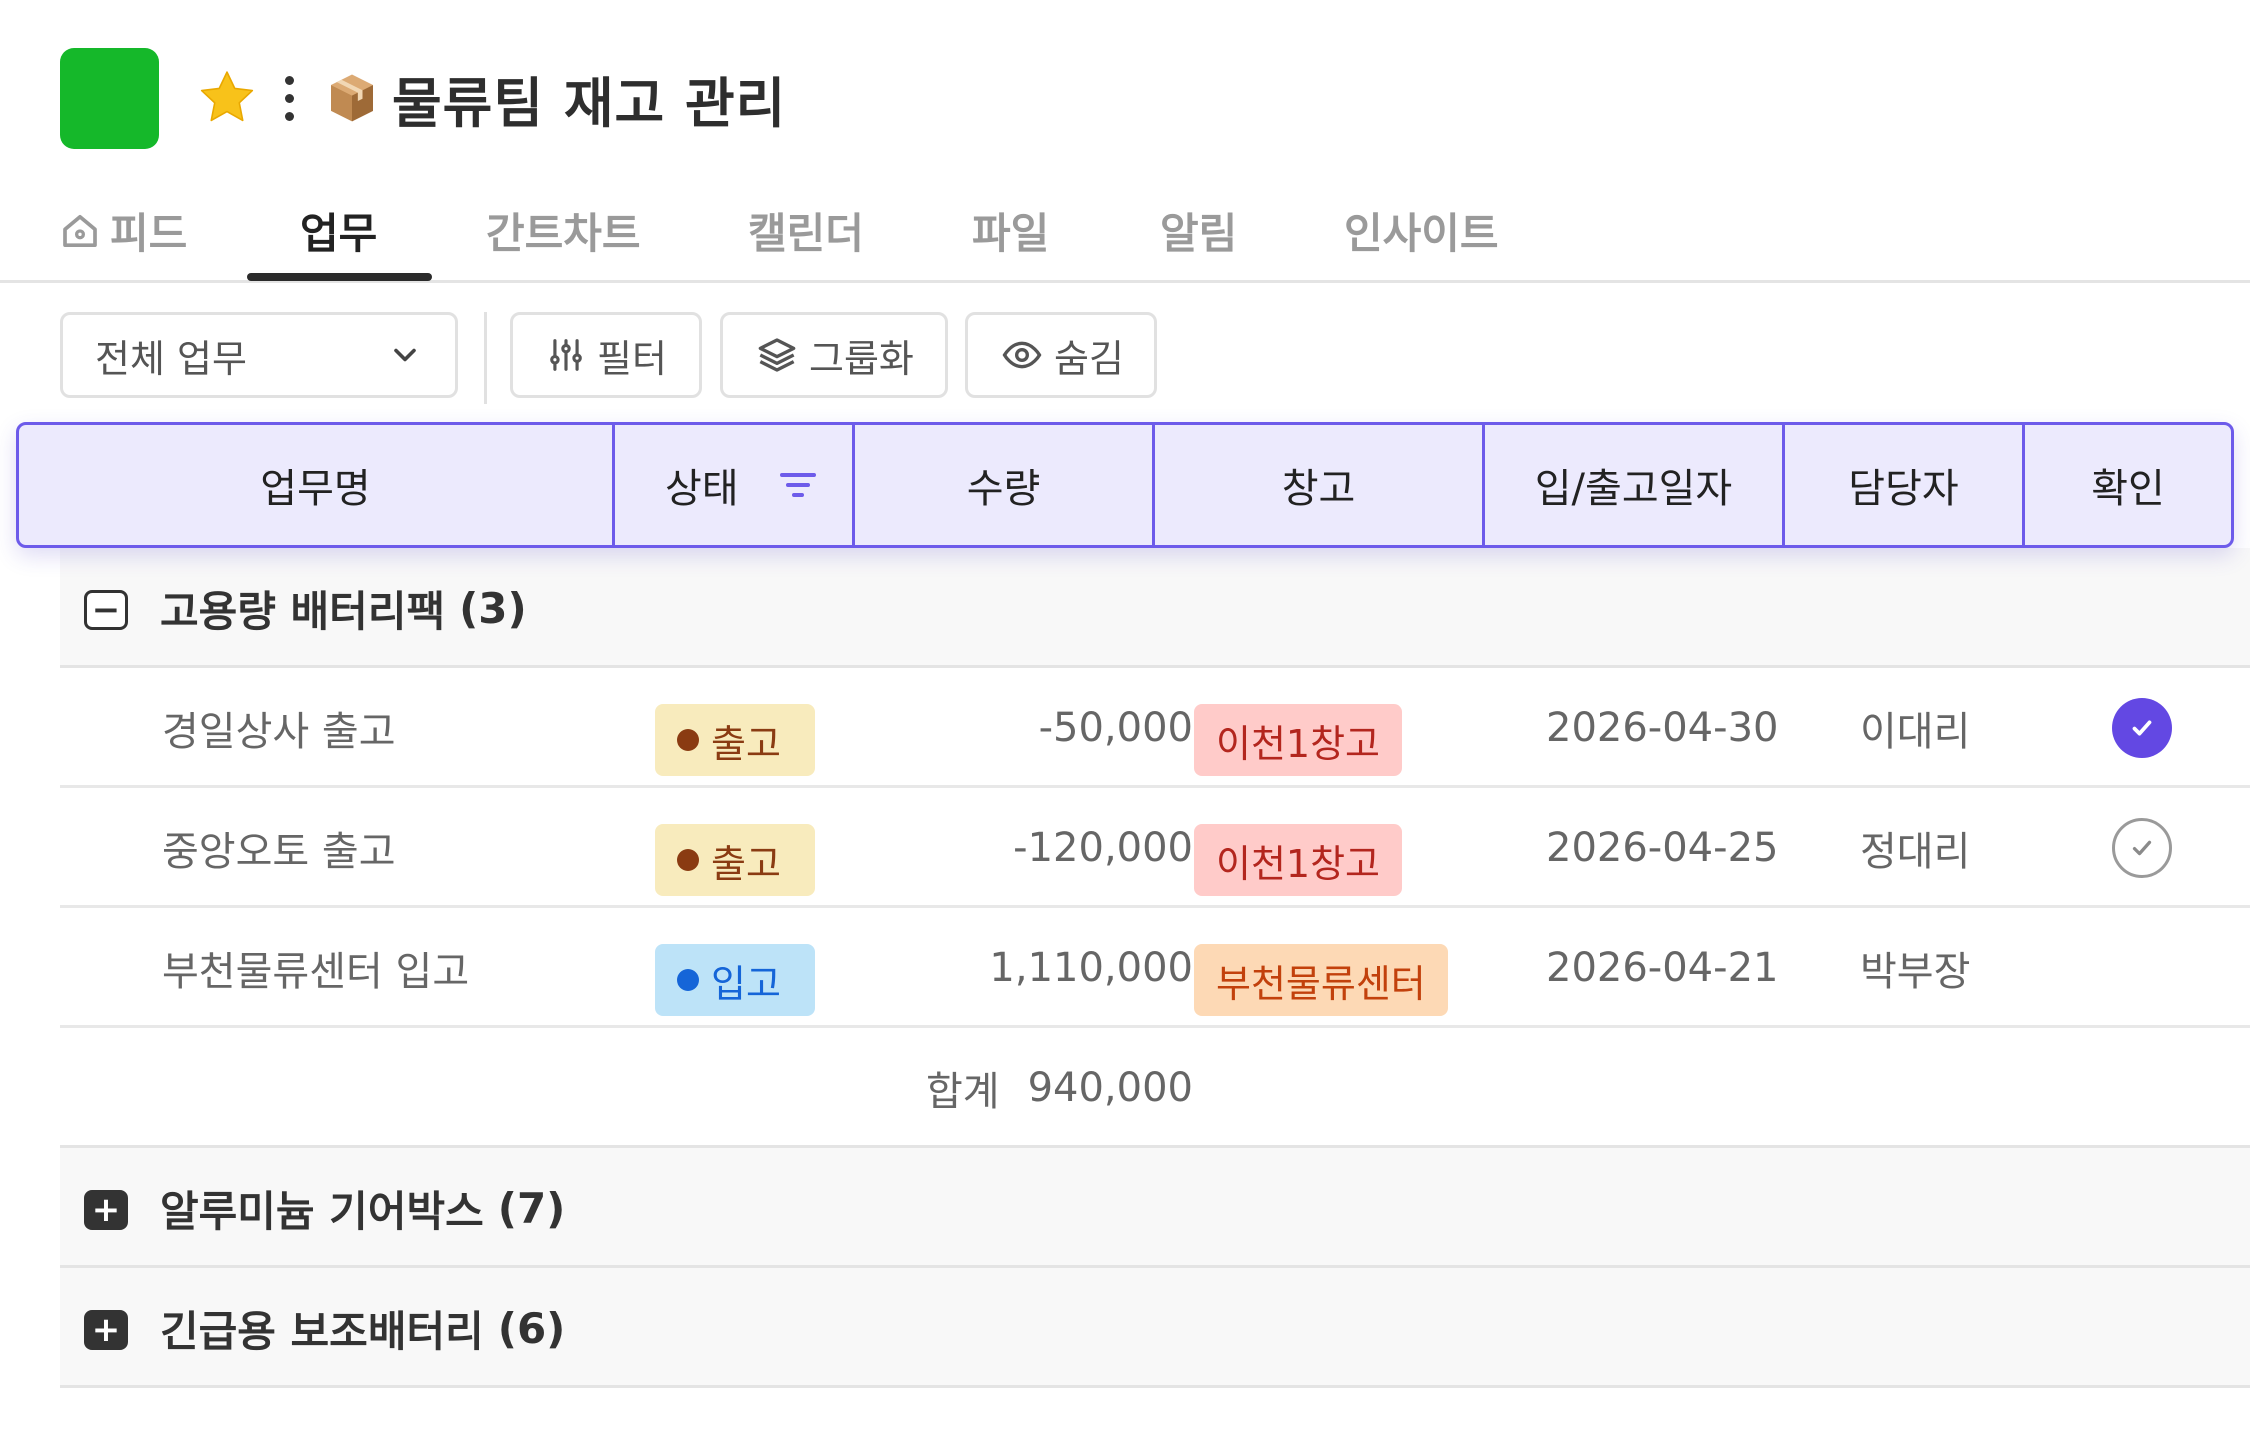 The image size is (2250, 1440). Describe the element at coordinates (632, 358) in the screenshot. I see `filter-button-label: 필터` at that location.